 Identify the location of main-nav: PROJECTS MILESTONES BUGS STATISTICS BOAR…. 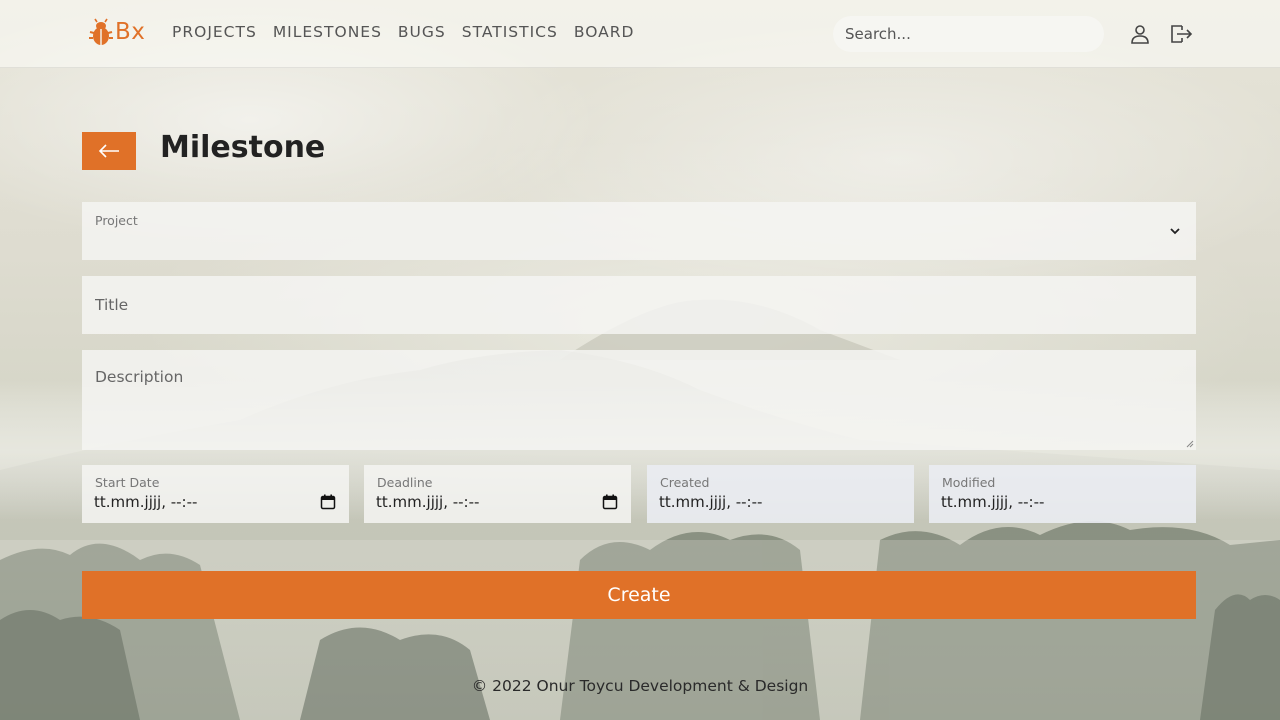
(403, 32).